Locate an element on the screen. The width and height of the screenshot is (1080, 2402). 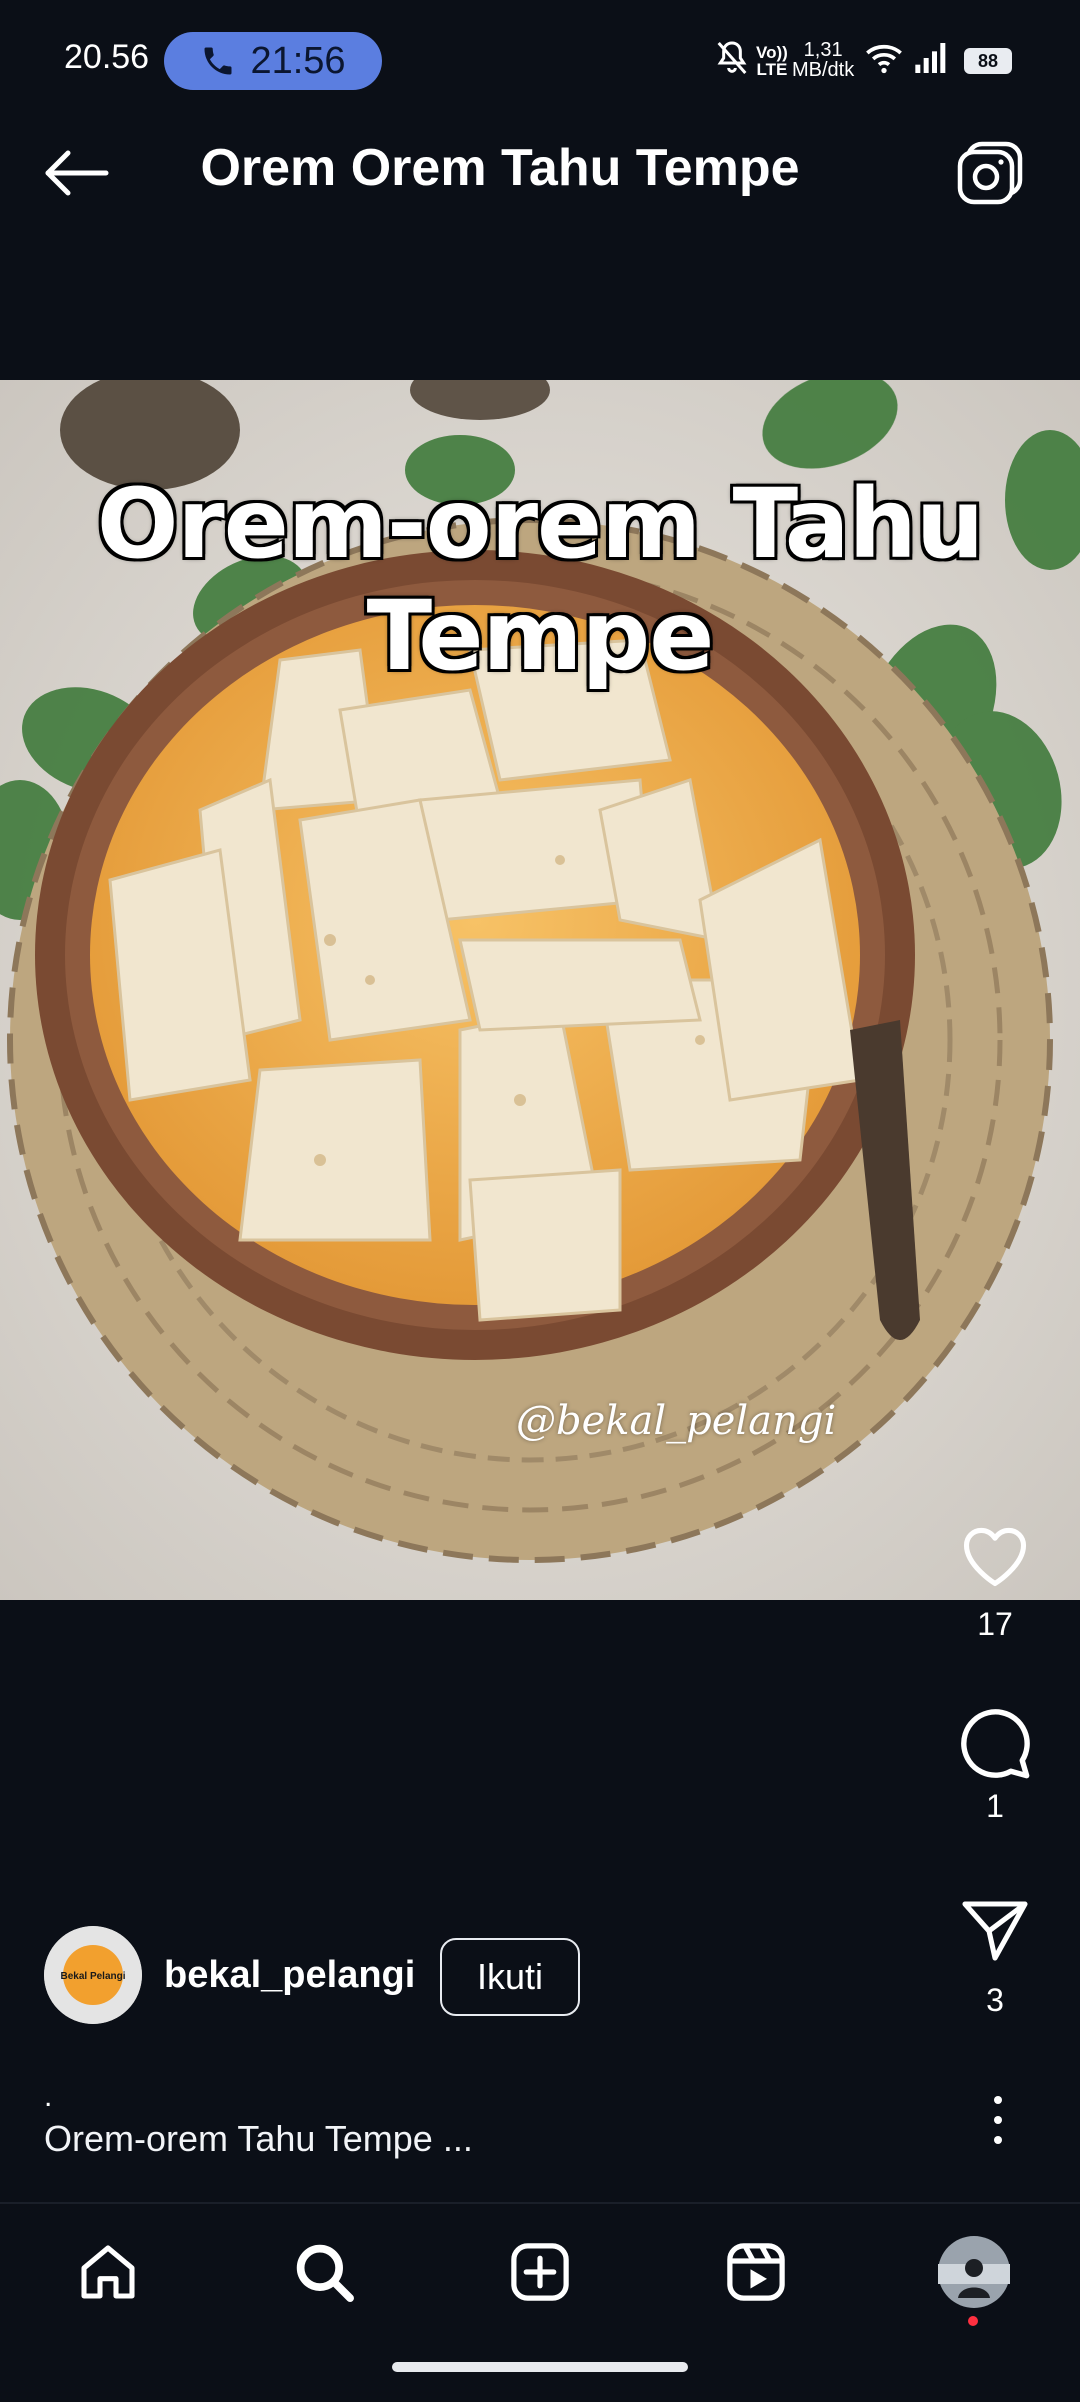
lte-label: LTE is located at coordinates (772, 69).